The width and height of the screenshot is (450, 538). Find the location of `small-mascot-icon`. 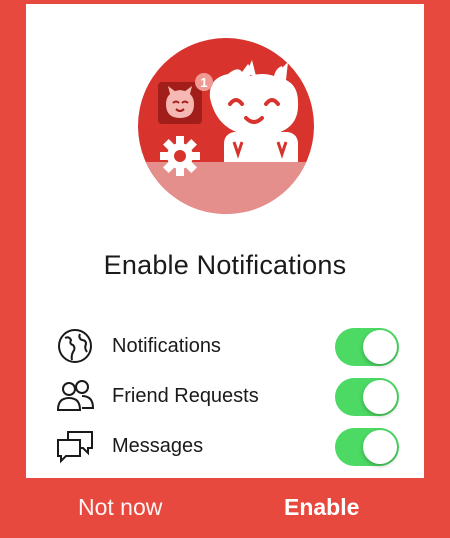

small-mascot-icon is located at coordinates (180, 103).